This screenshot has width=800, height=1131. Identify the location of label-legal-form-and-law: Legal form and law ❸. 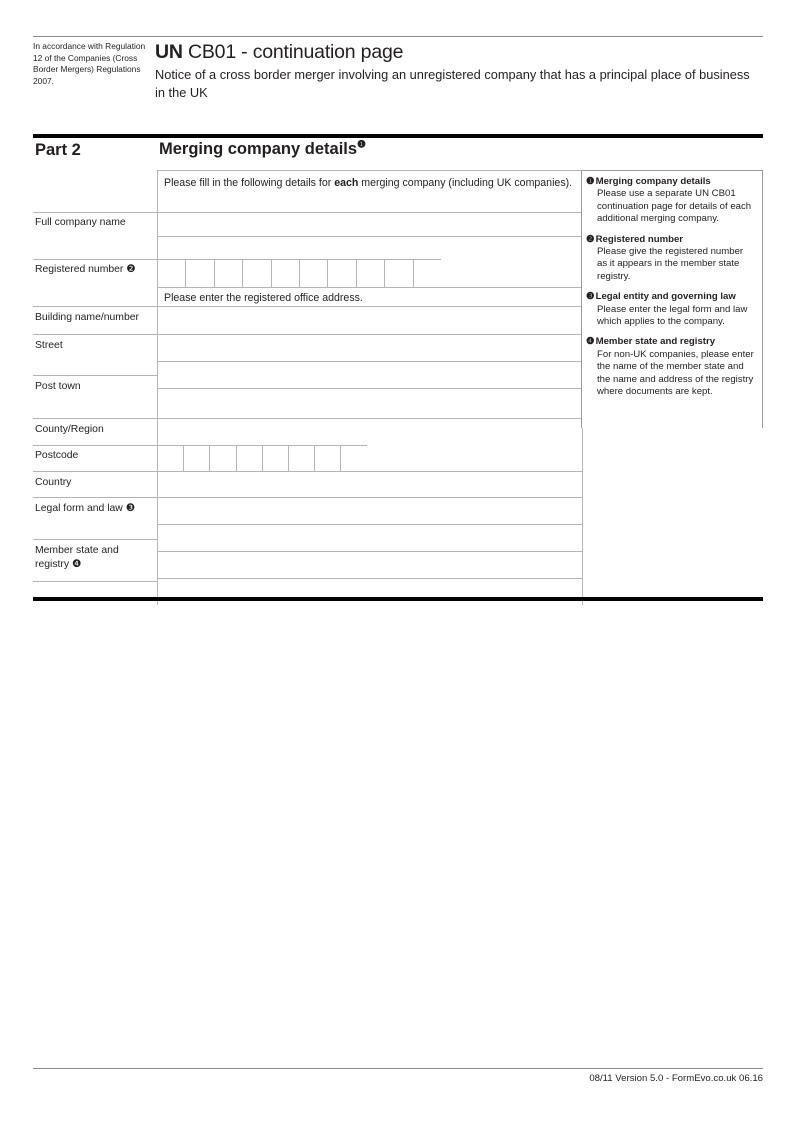
(95, 509).